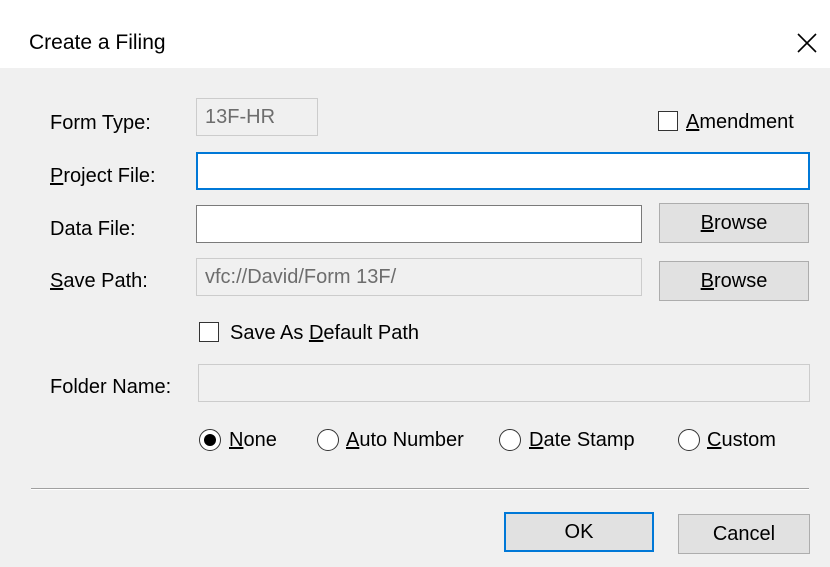 Image resolution: width=830 pixels, height=567 pixels. I want to click on form-type-field: 13F-HR, so click(257, 117).